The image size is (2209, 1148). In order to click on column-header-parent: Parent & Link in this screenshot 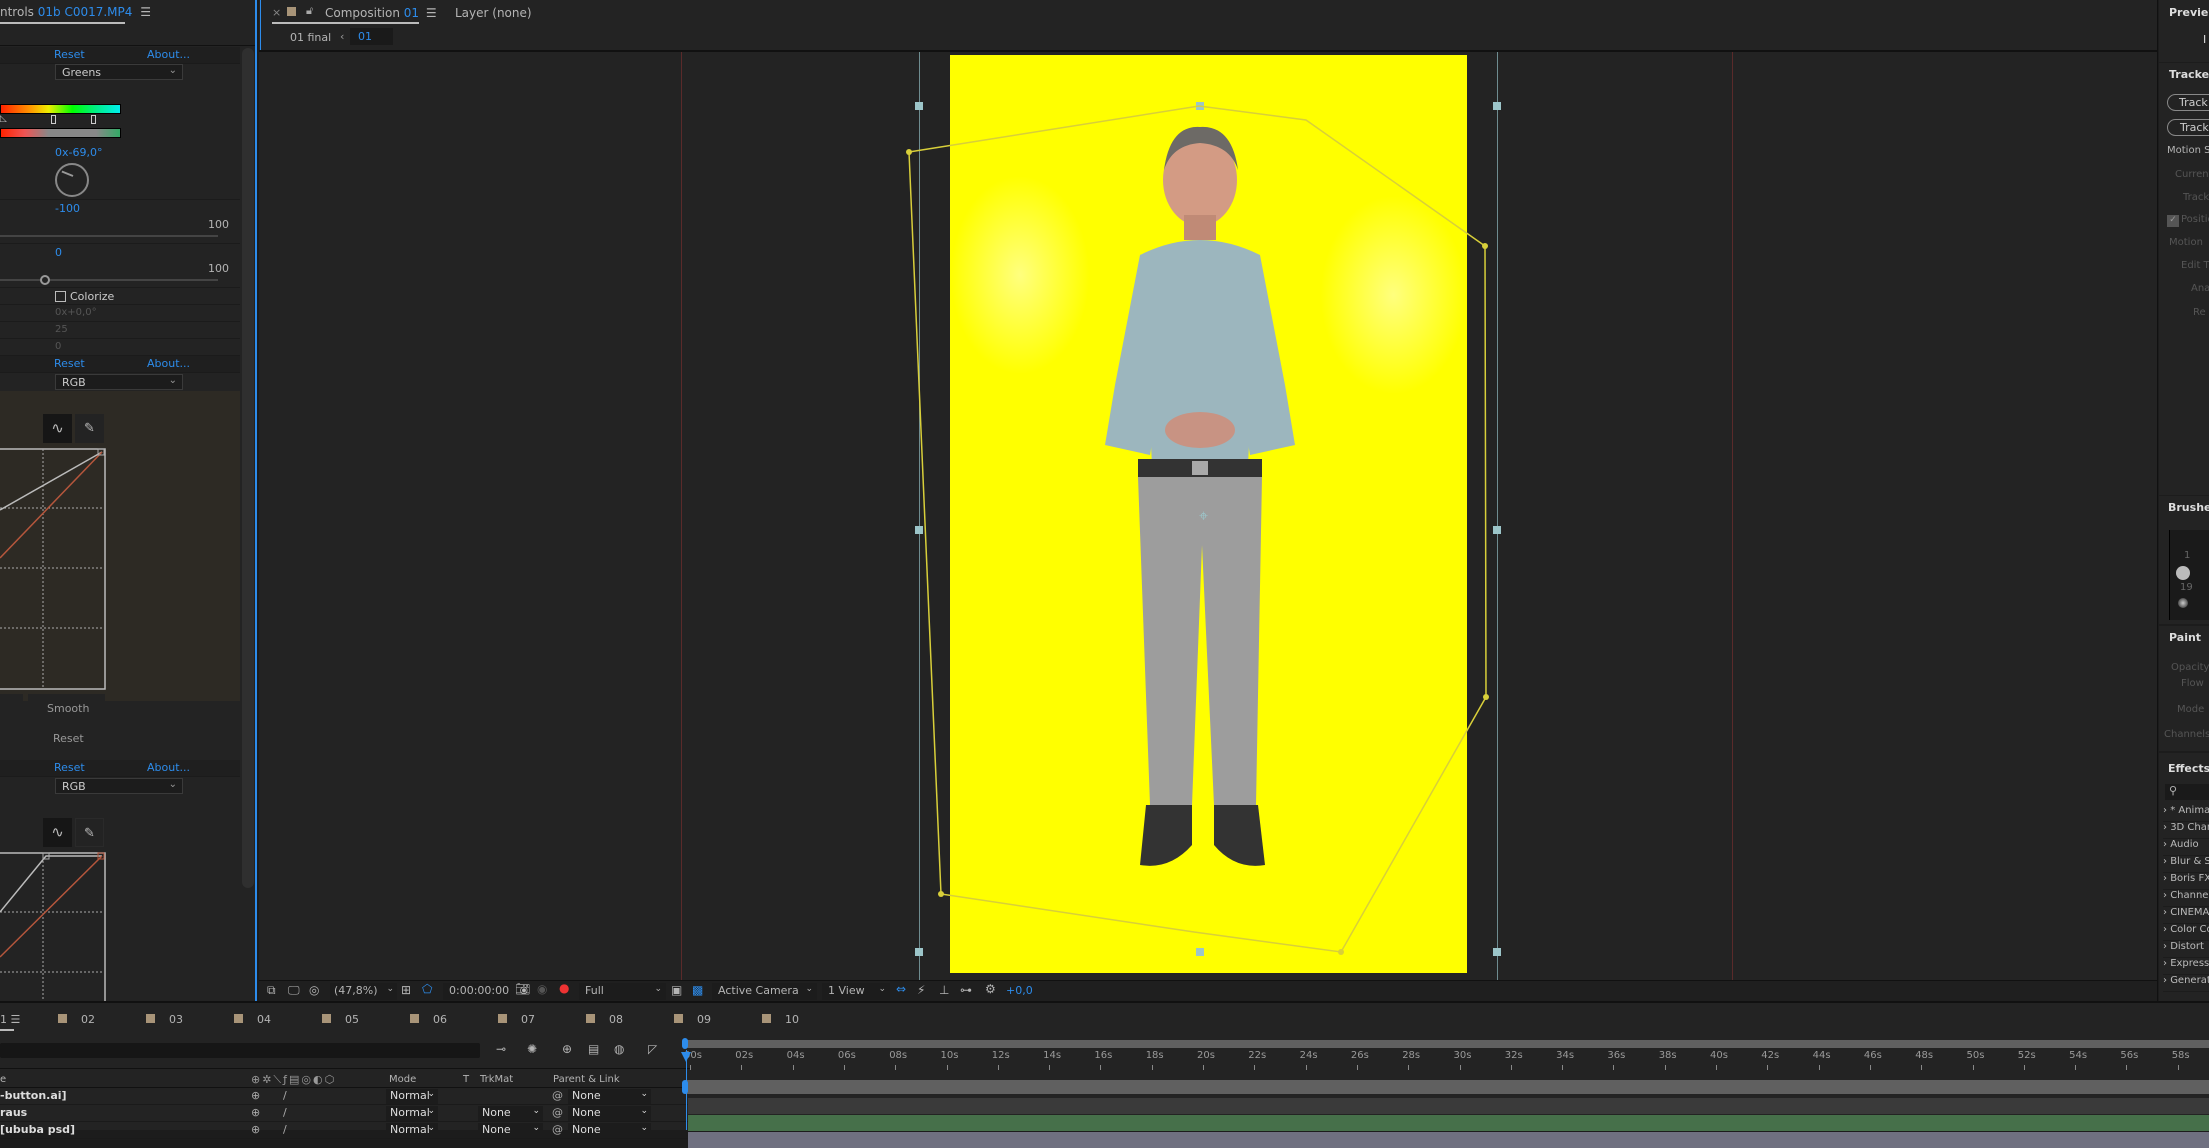, I will do `click(586, 1079)`.